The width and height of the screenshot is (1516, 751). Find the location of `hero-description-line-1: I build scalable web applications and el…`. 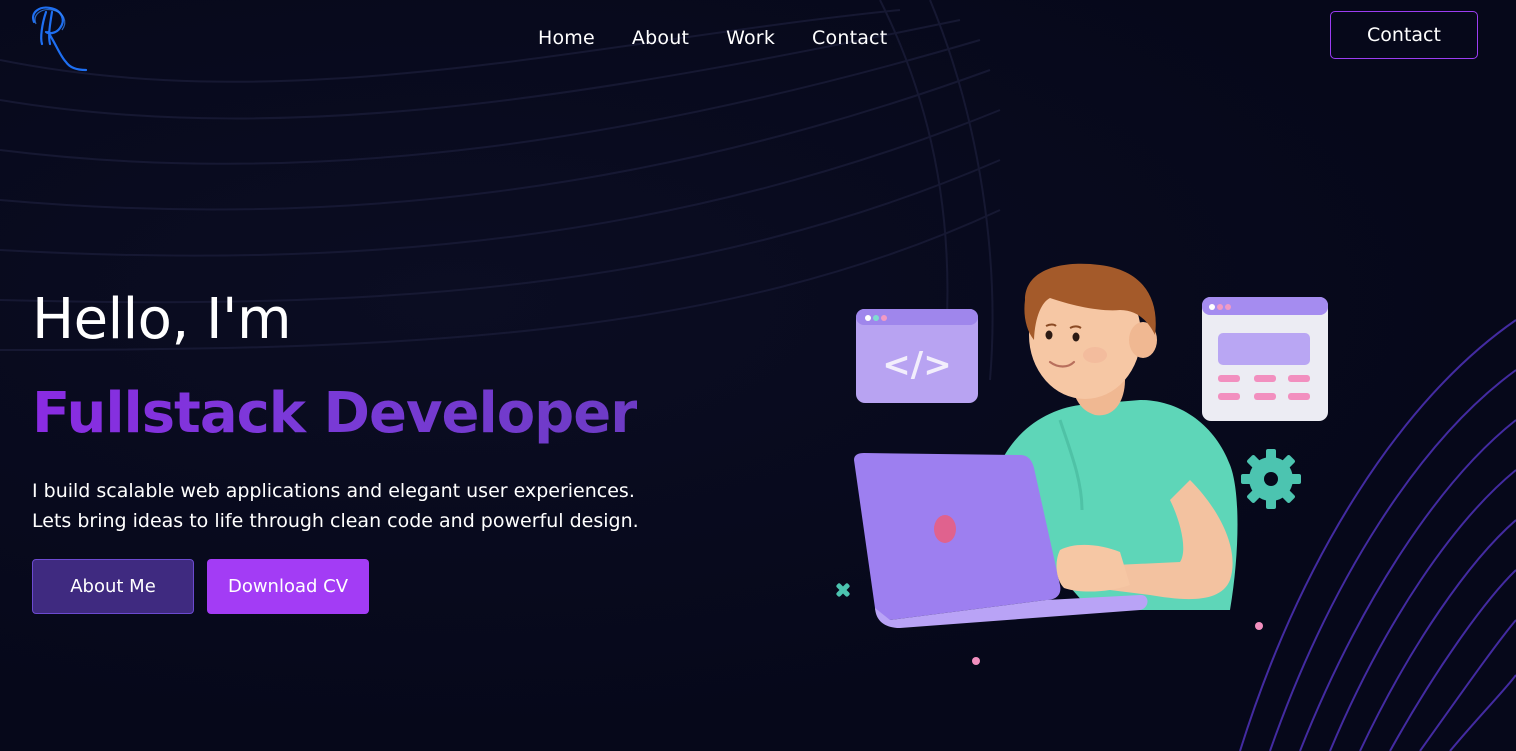

hero-description-line-1: I build scalable web applications and el… is located at coordinates (333, 491).